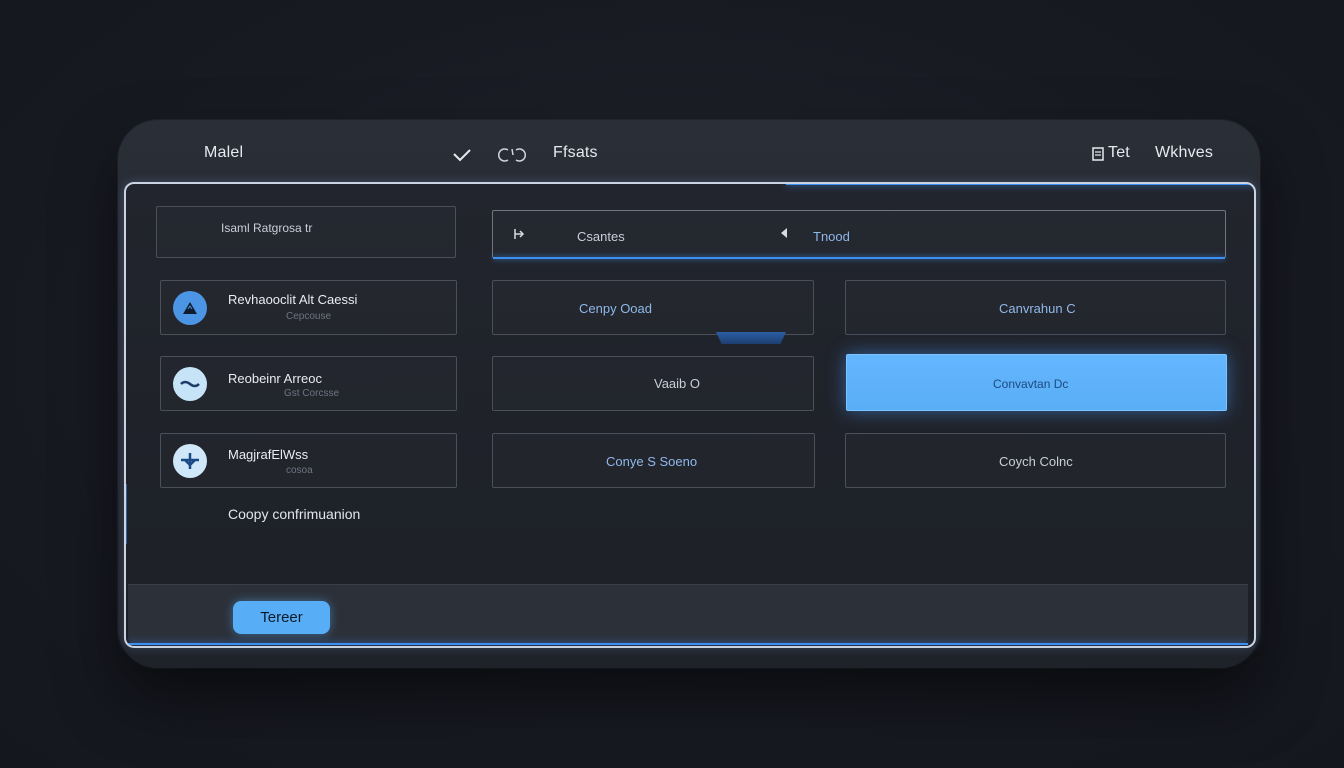  I want to click on option-button: Vaaib O, so click(653, 383).